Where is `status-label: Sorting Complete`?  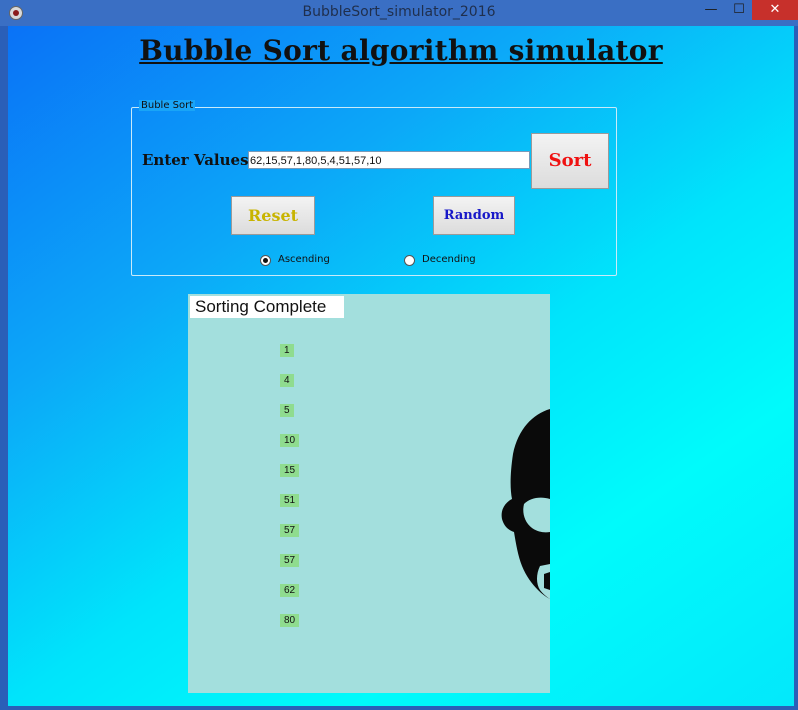
status-label: Sorting Complete is located at coordinates (267, 307).